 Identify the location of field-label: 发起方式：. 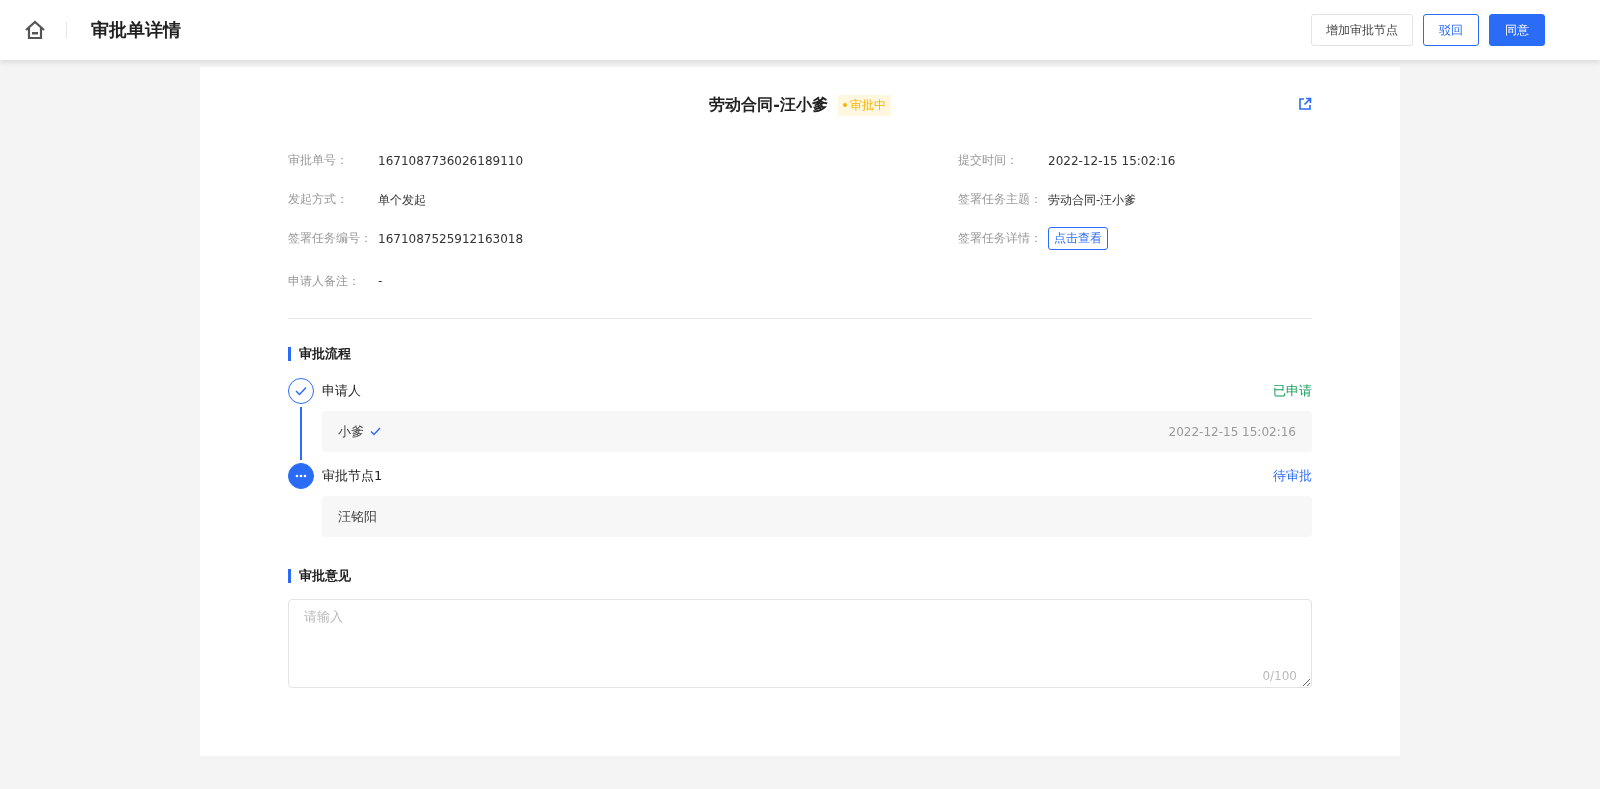
(318, 199).